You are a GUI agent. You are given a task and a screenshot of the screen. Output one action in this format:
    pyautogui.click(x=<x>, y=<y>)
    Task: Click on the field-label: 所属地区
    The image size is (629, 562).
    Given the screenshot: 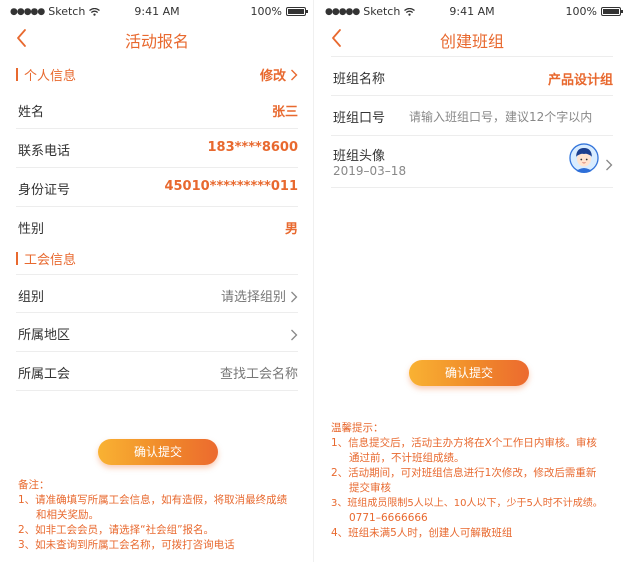 What is the action you would take?
    pyautogui.click(x=44, y=335)
    